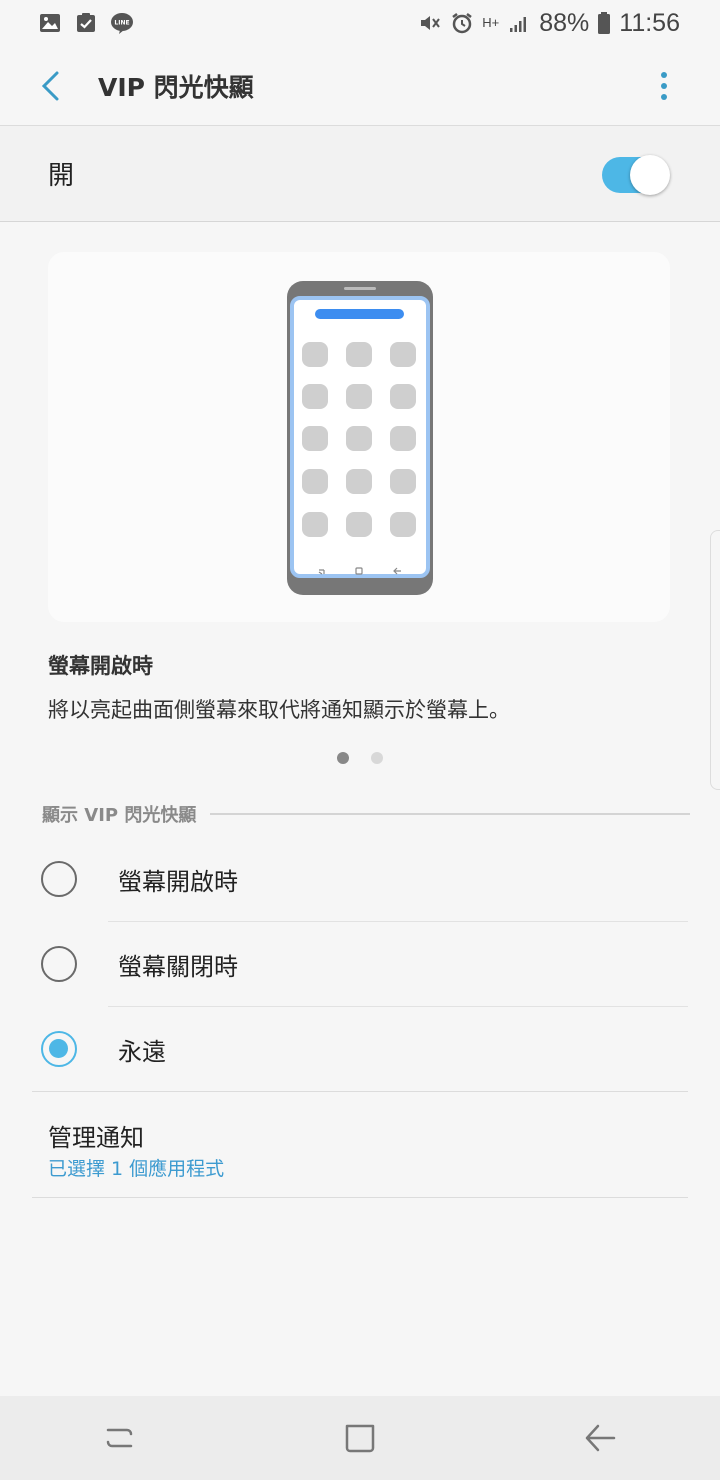  Describe the element at coordinates (61, 176) in the screenshot. I see `master-switch-label: 開` at that location.